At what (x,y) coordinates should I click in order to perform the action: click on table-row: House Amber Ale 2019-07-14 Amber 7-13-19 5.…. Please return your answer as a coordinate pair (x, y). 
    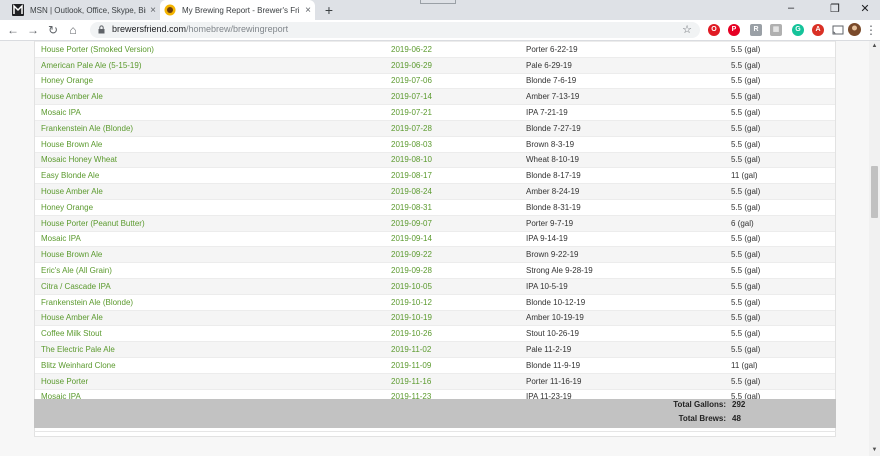
    Looking at the image, I should click on (435, 96).